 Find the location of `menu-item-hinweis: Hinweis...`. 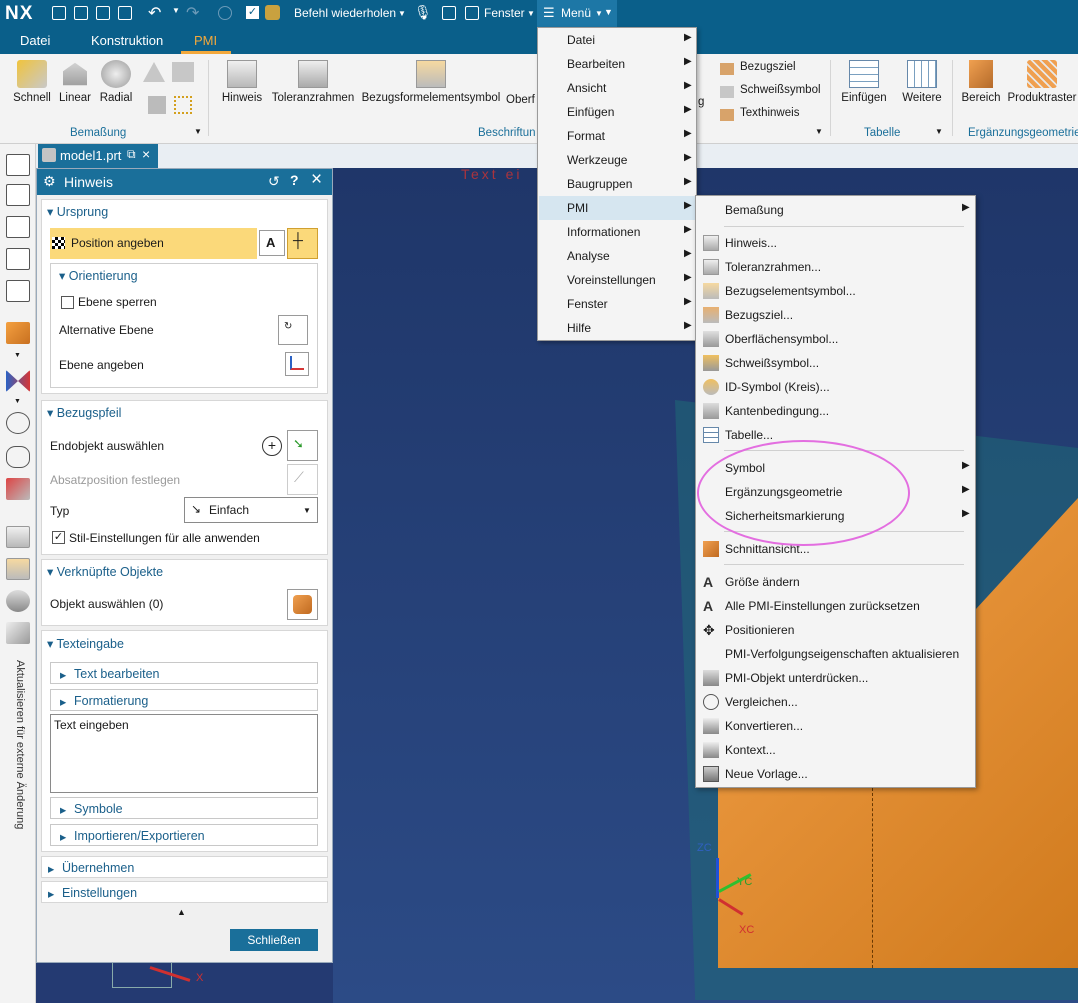

menu-item-hinweis: Hinweis... is located at coordinates (836, 243).